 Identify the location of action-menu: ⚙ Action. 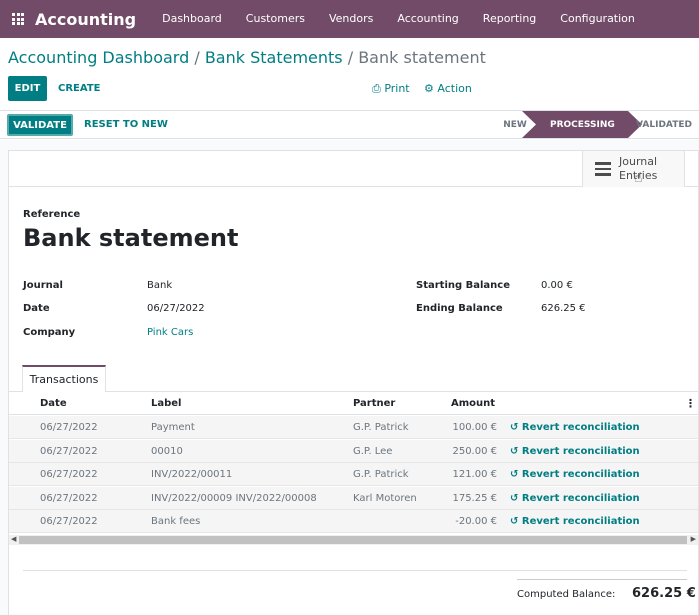
(448, 88).